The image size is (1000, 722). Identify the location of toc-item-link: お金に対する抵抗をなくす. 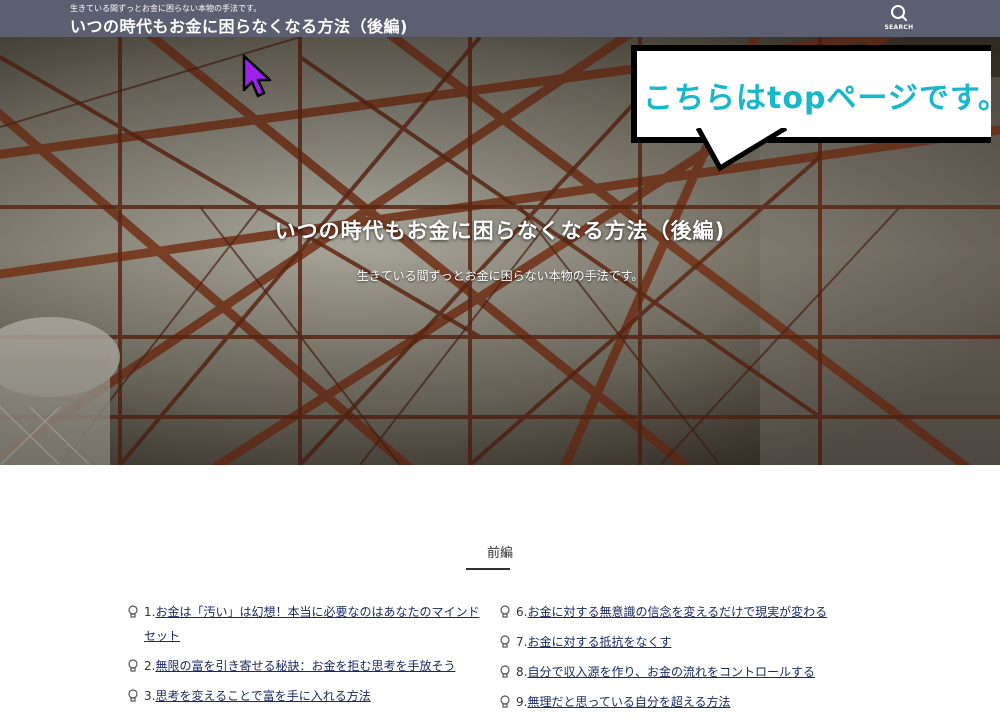
(599, 642).